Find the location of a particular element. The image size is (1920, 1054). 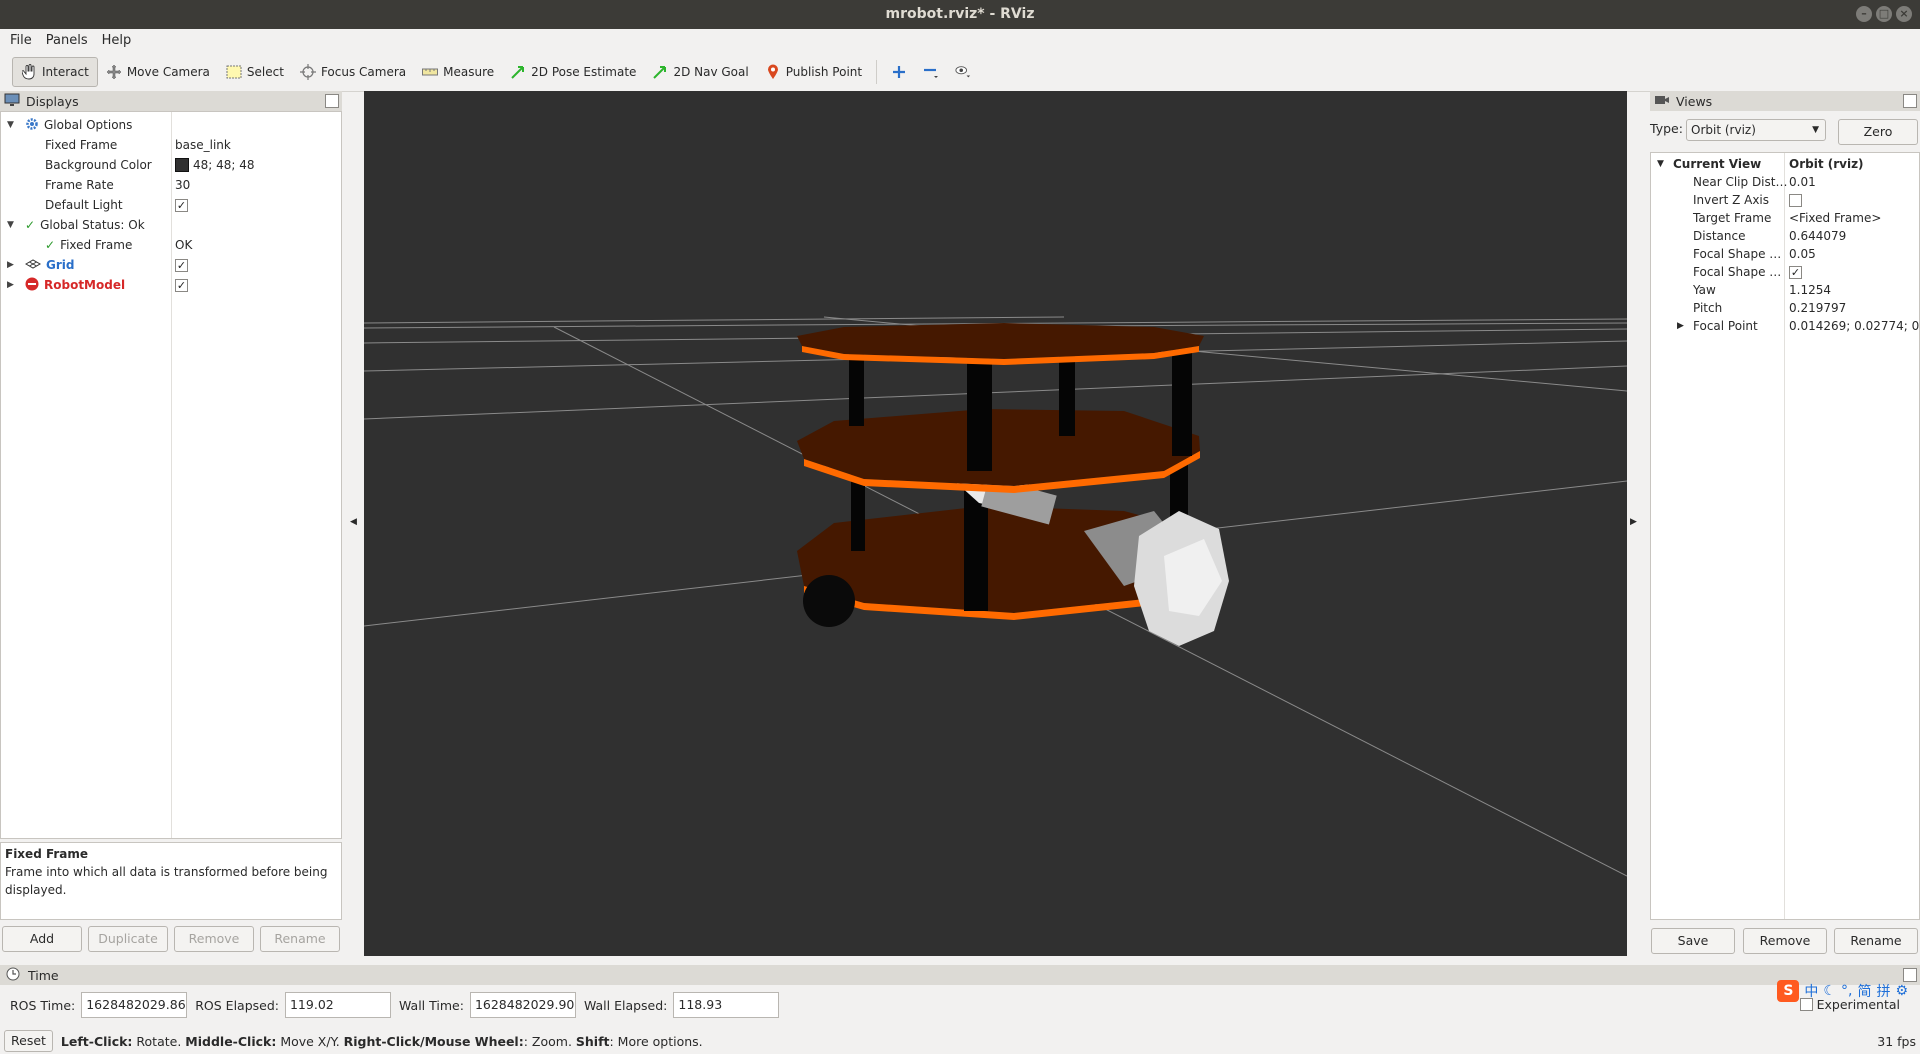

pitch-value: 0.219797 is located at coordinates (1817, 308).